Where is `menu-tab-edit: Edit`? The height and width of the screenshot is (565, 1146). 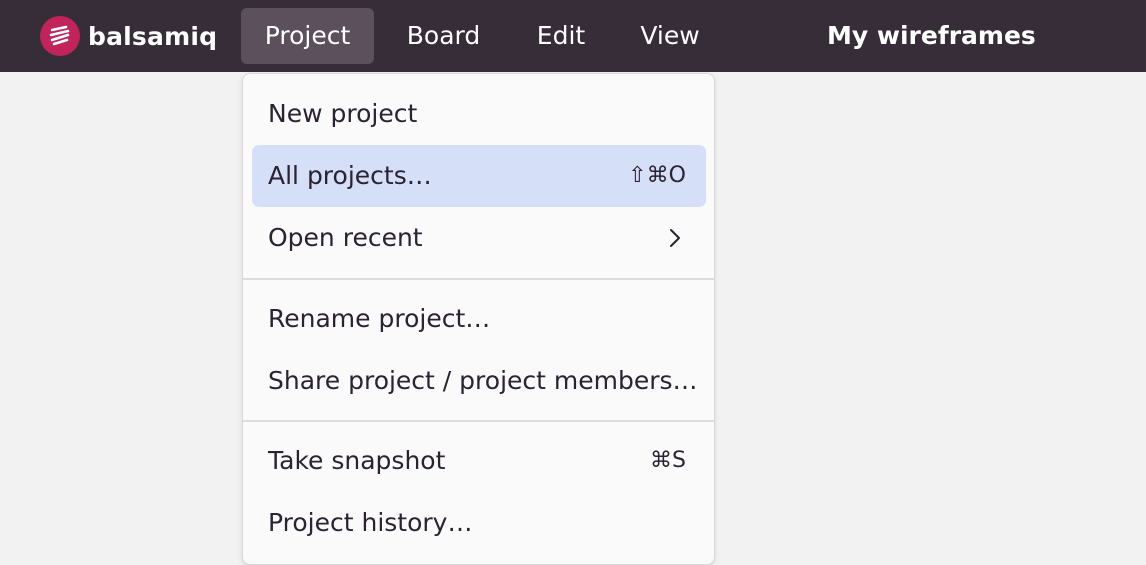
menu-tab-edit: Edit is located at coordinates (561, 36).